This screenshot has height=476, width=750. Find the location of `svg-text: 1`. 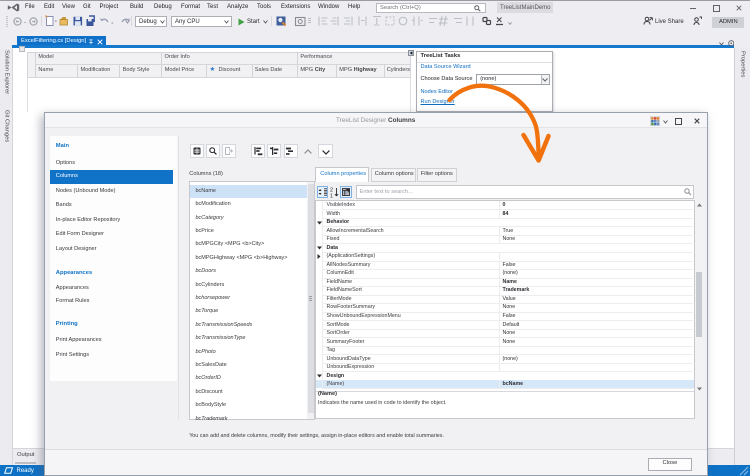

svg-text: 1 is located at coordinates (331, 195).